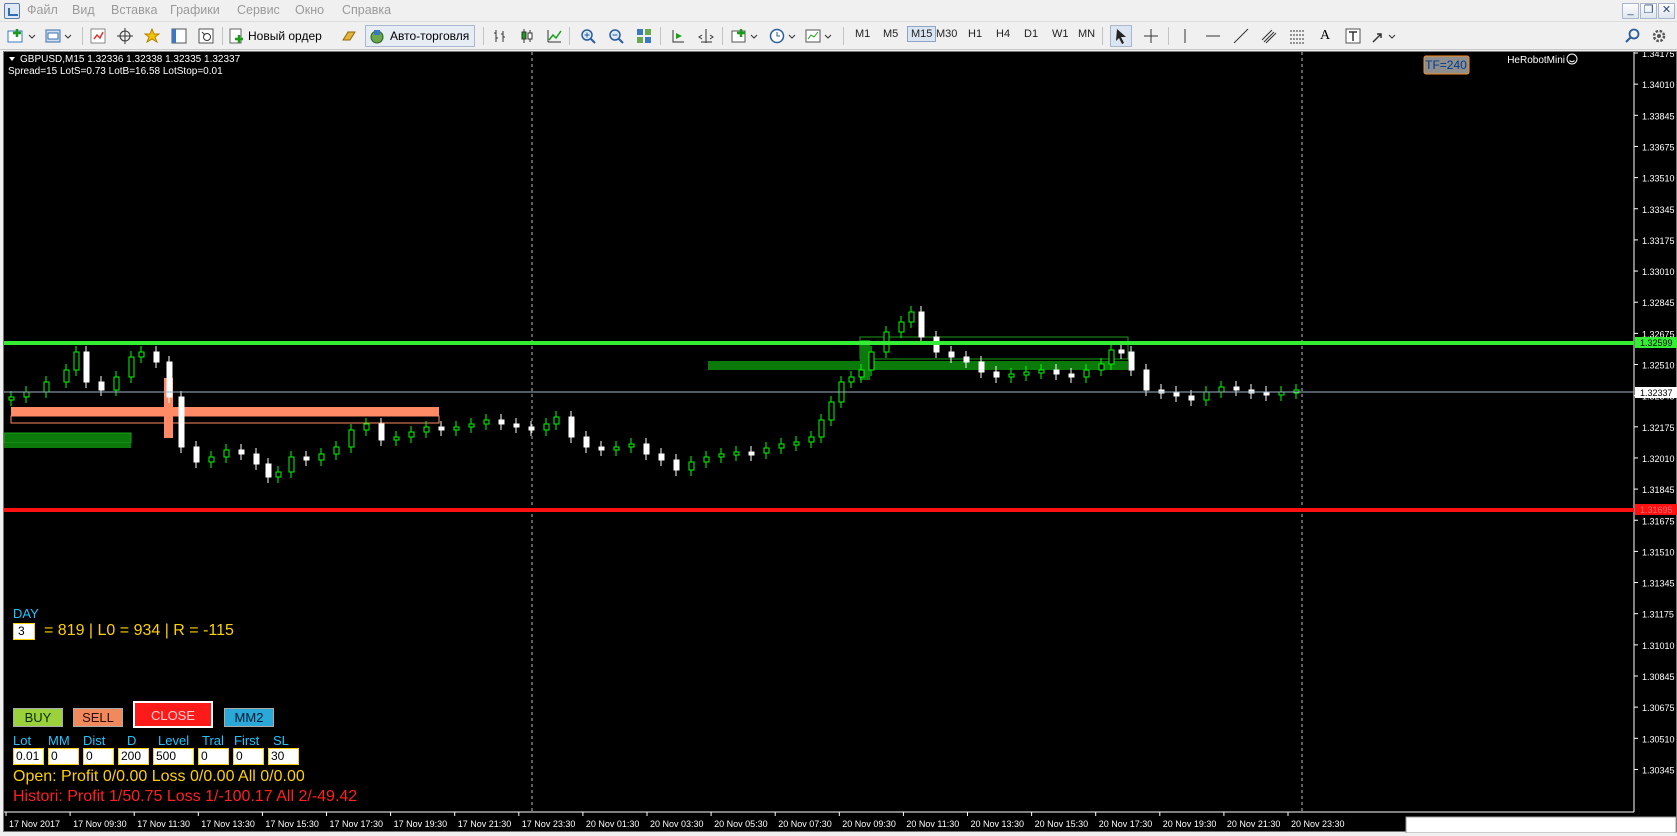 Image resolution: width=1677 pixels, height=836 pixels. I want to click on indicators-button, so click(746, 36).